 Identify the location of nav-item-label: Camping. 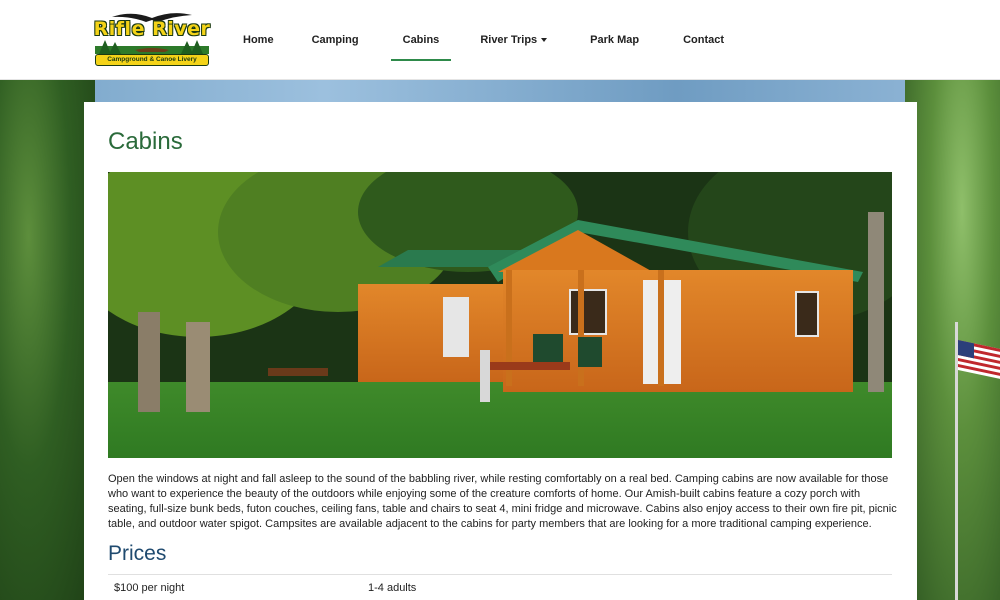
(335, 40).